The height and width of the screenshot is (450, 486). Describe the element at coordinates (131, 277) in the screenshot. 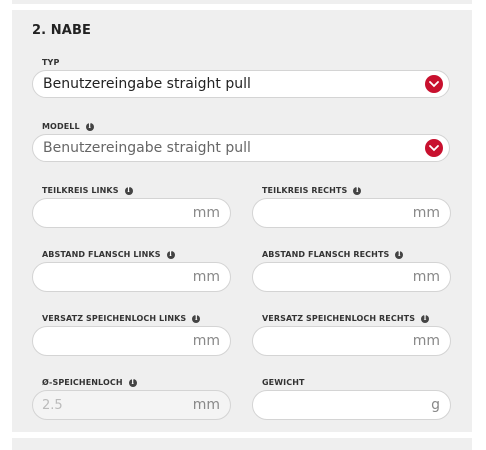

I see `abstand-flansch-links-input: mm` at that location.